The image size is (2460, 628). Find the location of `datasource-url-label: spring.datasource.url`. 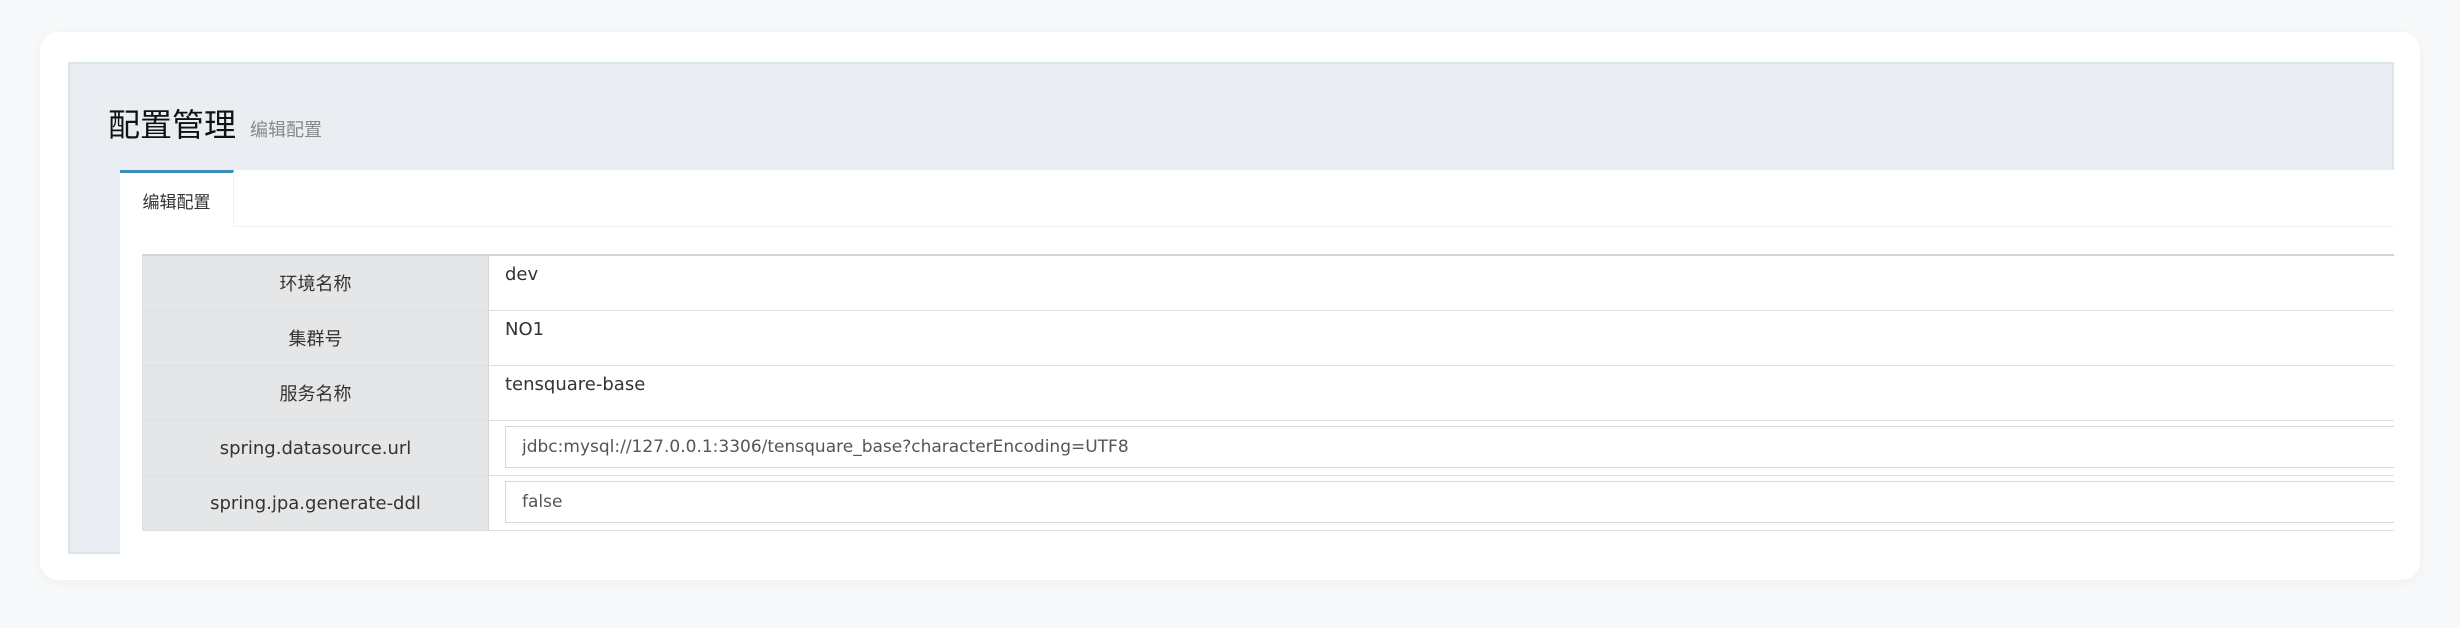

datasource-url-label: spring.datasource.url is located at coordinates (316, 448).